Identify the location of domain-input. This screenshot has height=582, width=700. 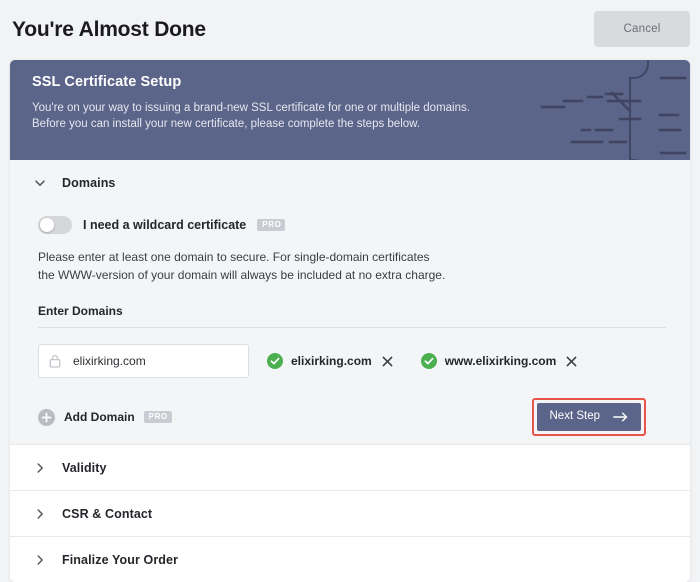
(143, 361).